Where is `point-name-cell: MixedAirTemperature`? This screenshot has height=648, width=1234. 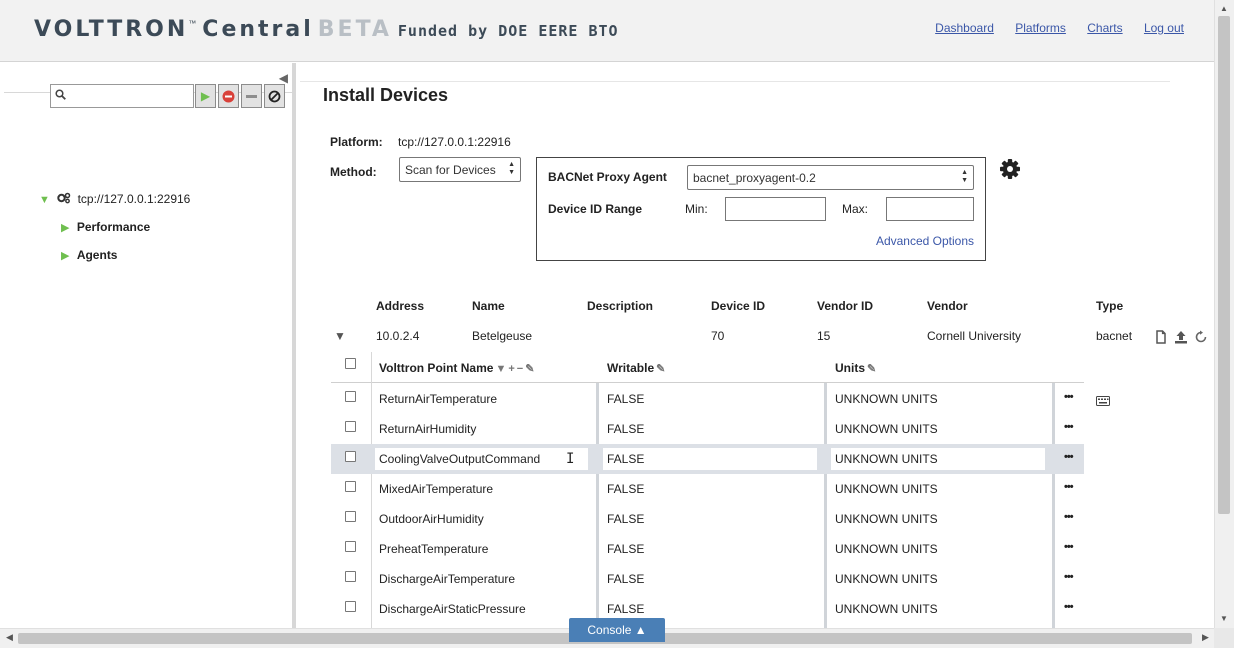 point-name-cell: MixedAirTemperature is located at coordinates (436, 489).